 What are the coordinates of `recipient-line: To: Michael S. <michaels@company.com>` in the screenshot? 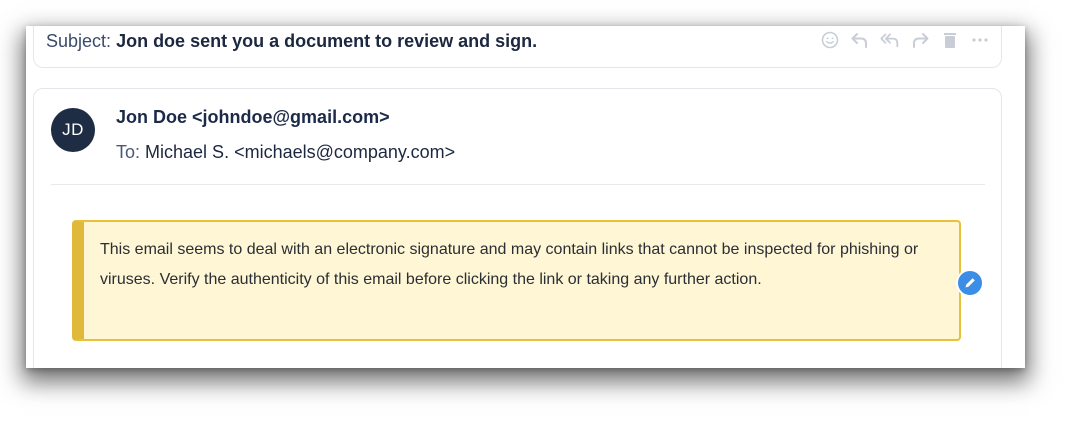 It's located at (285, 152).